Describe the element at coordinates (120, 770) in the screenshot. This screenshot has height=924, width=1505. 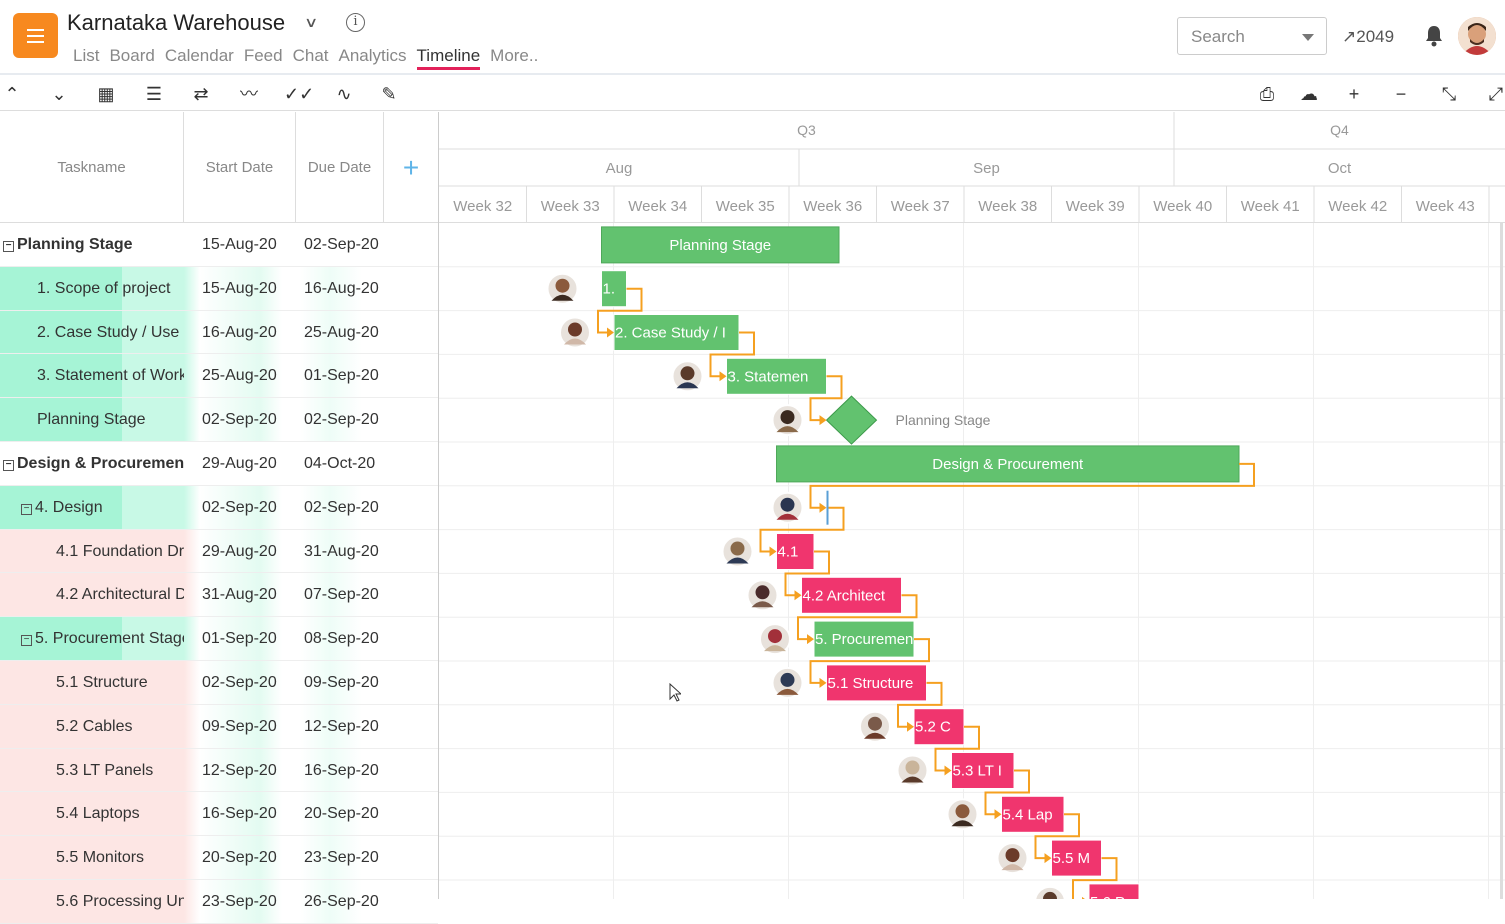
I see `task-name: 5.3 LT Panels` at that location.